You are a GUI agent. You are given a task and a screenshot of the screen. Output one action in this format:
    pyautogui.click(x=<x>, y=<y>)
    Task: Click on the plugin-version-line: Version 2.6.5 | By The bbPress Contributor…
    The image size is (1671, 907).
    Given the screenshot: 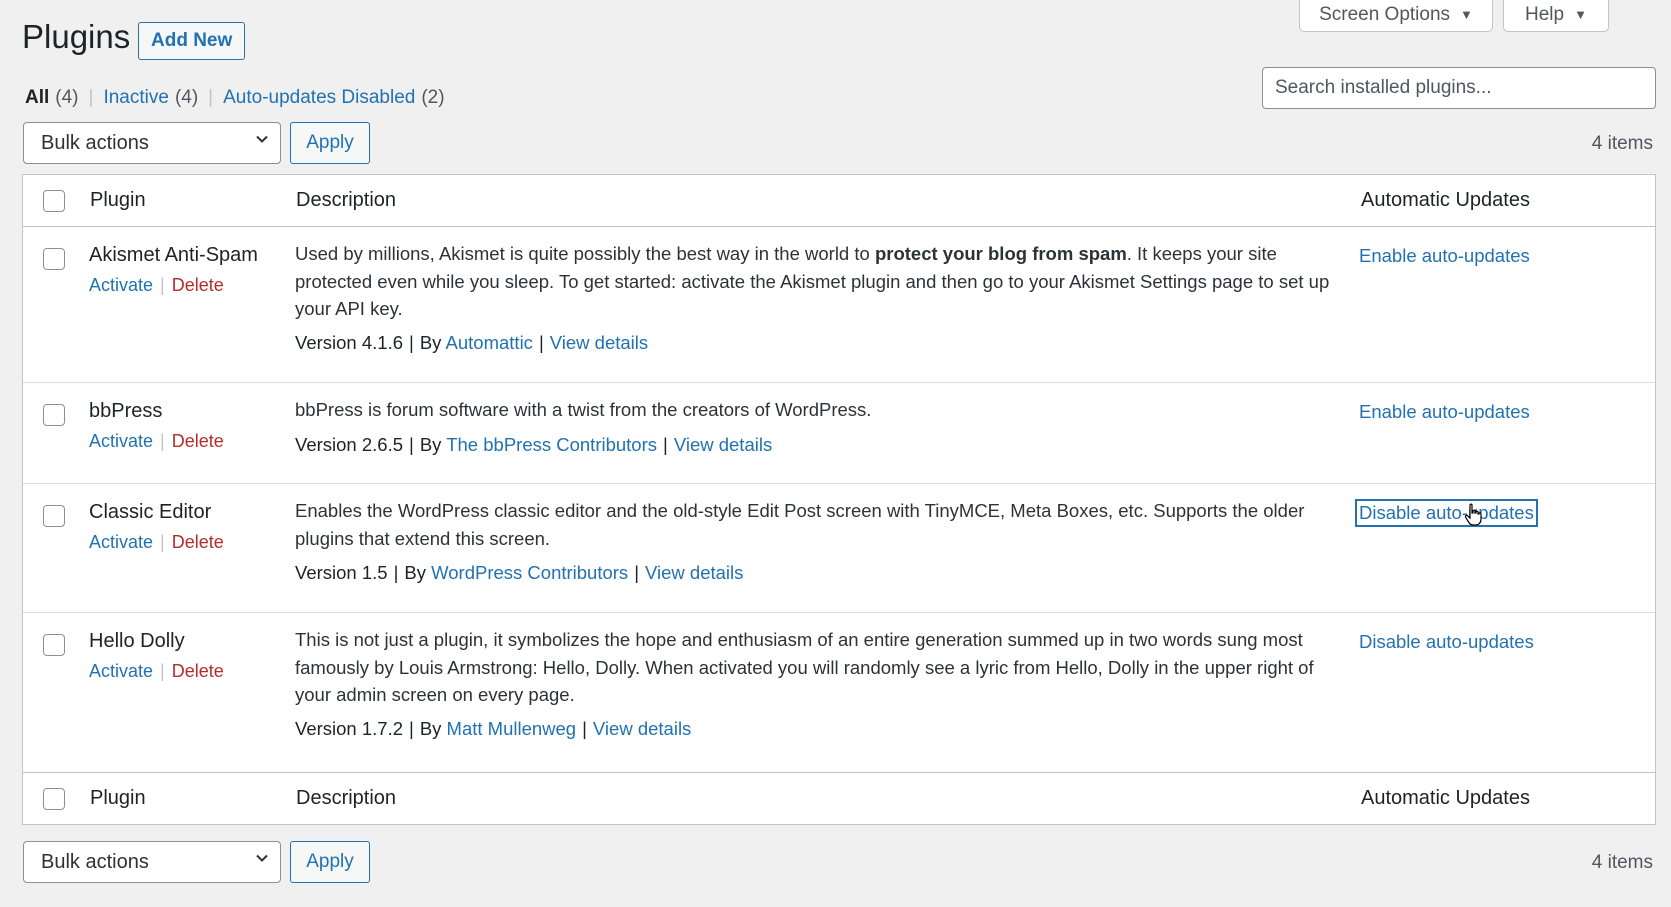 What is the action you would take?
    pyautogui.click(x=534, y=444)
    